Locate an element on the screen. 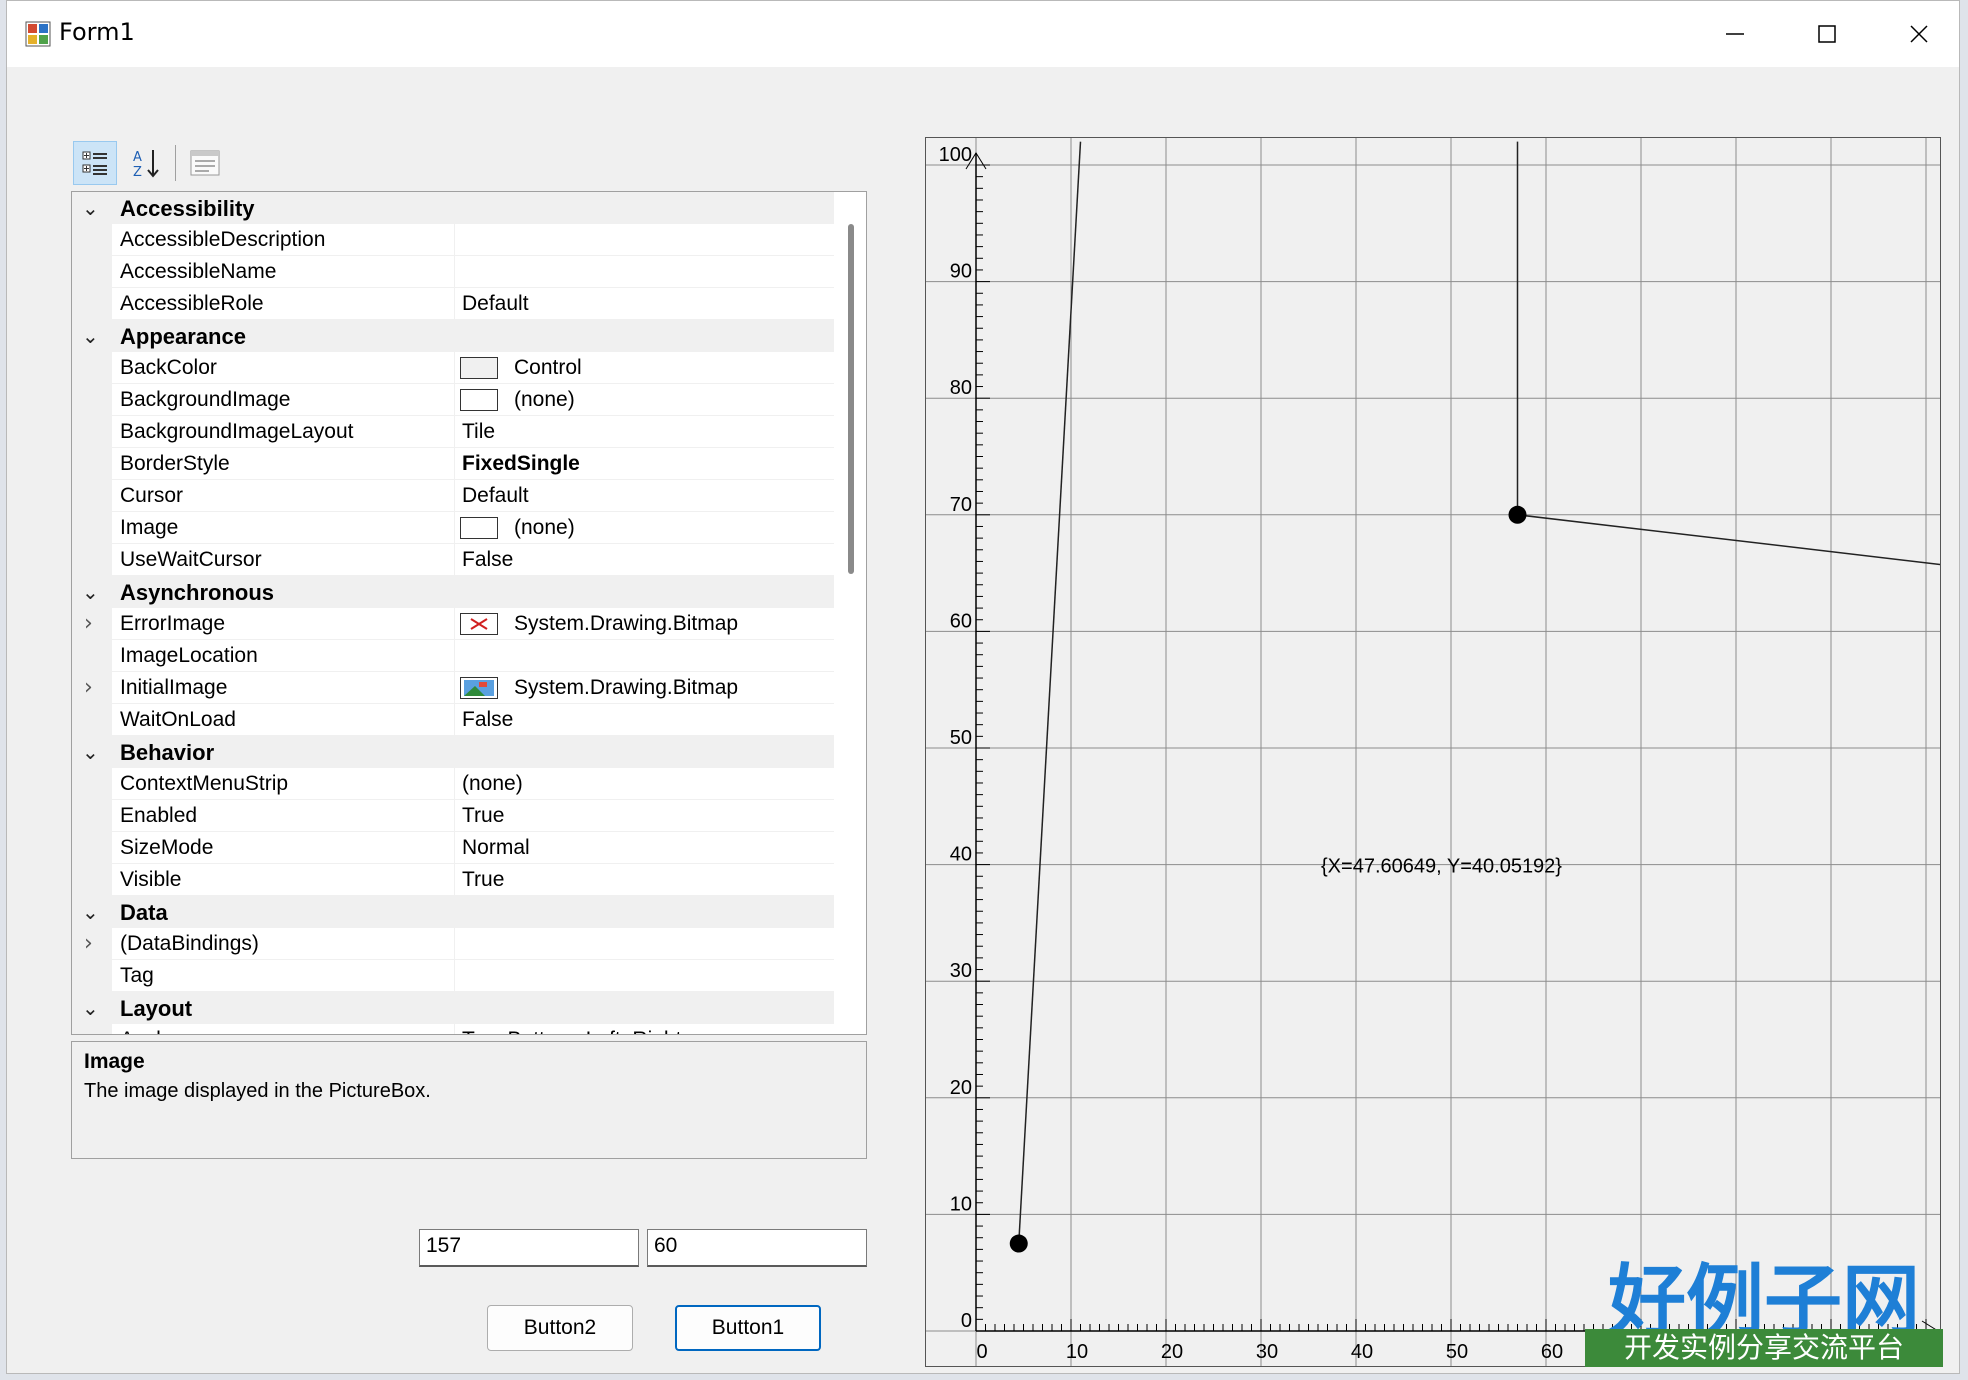 The height and width of the screenshot is (1380, 1968). property-row: Tag is located at coordinates (453, 976).